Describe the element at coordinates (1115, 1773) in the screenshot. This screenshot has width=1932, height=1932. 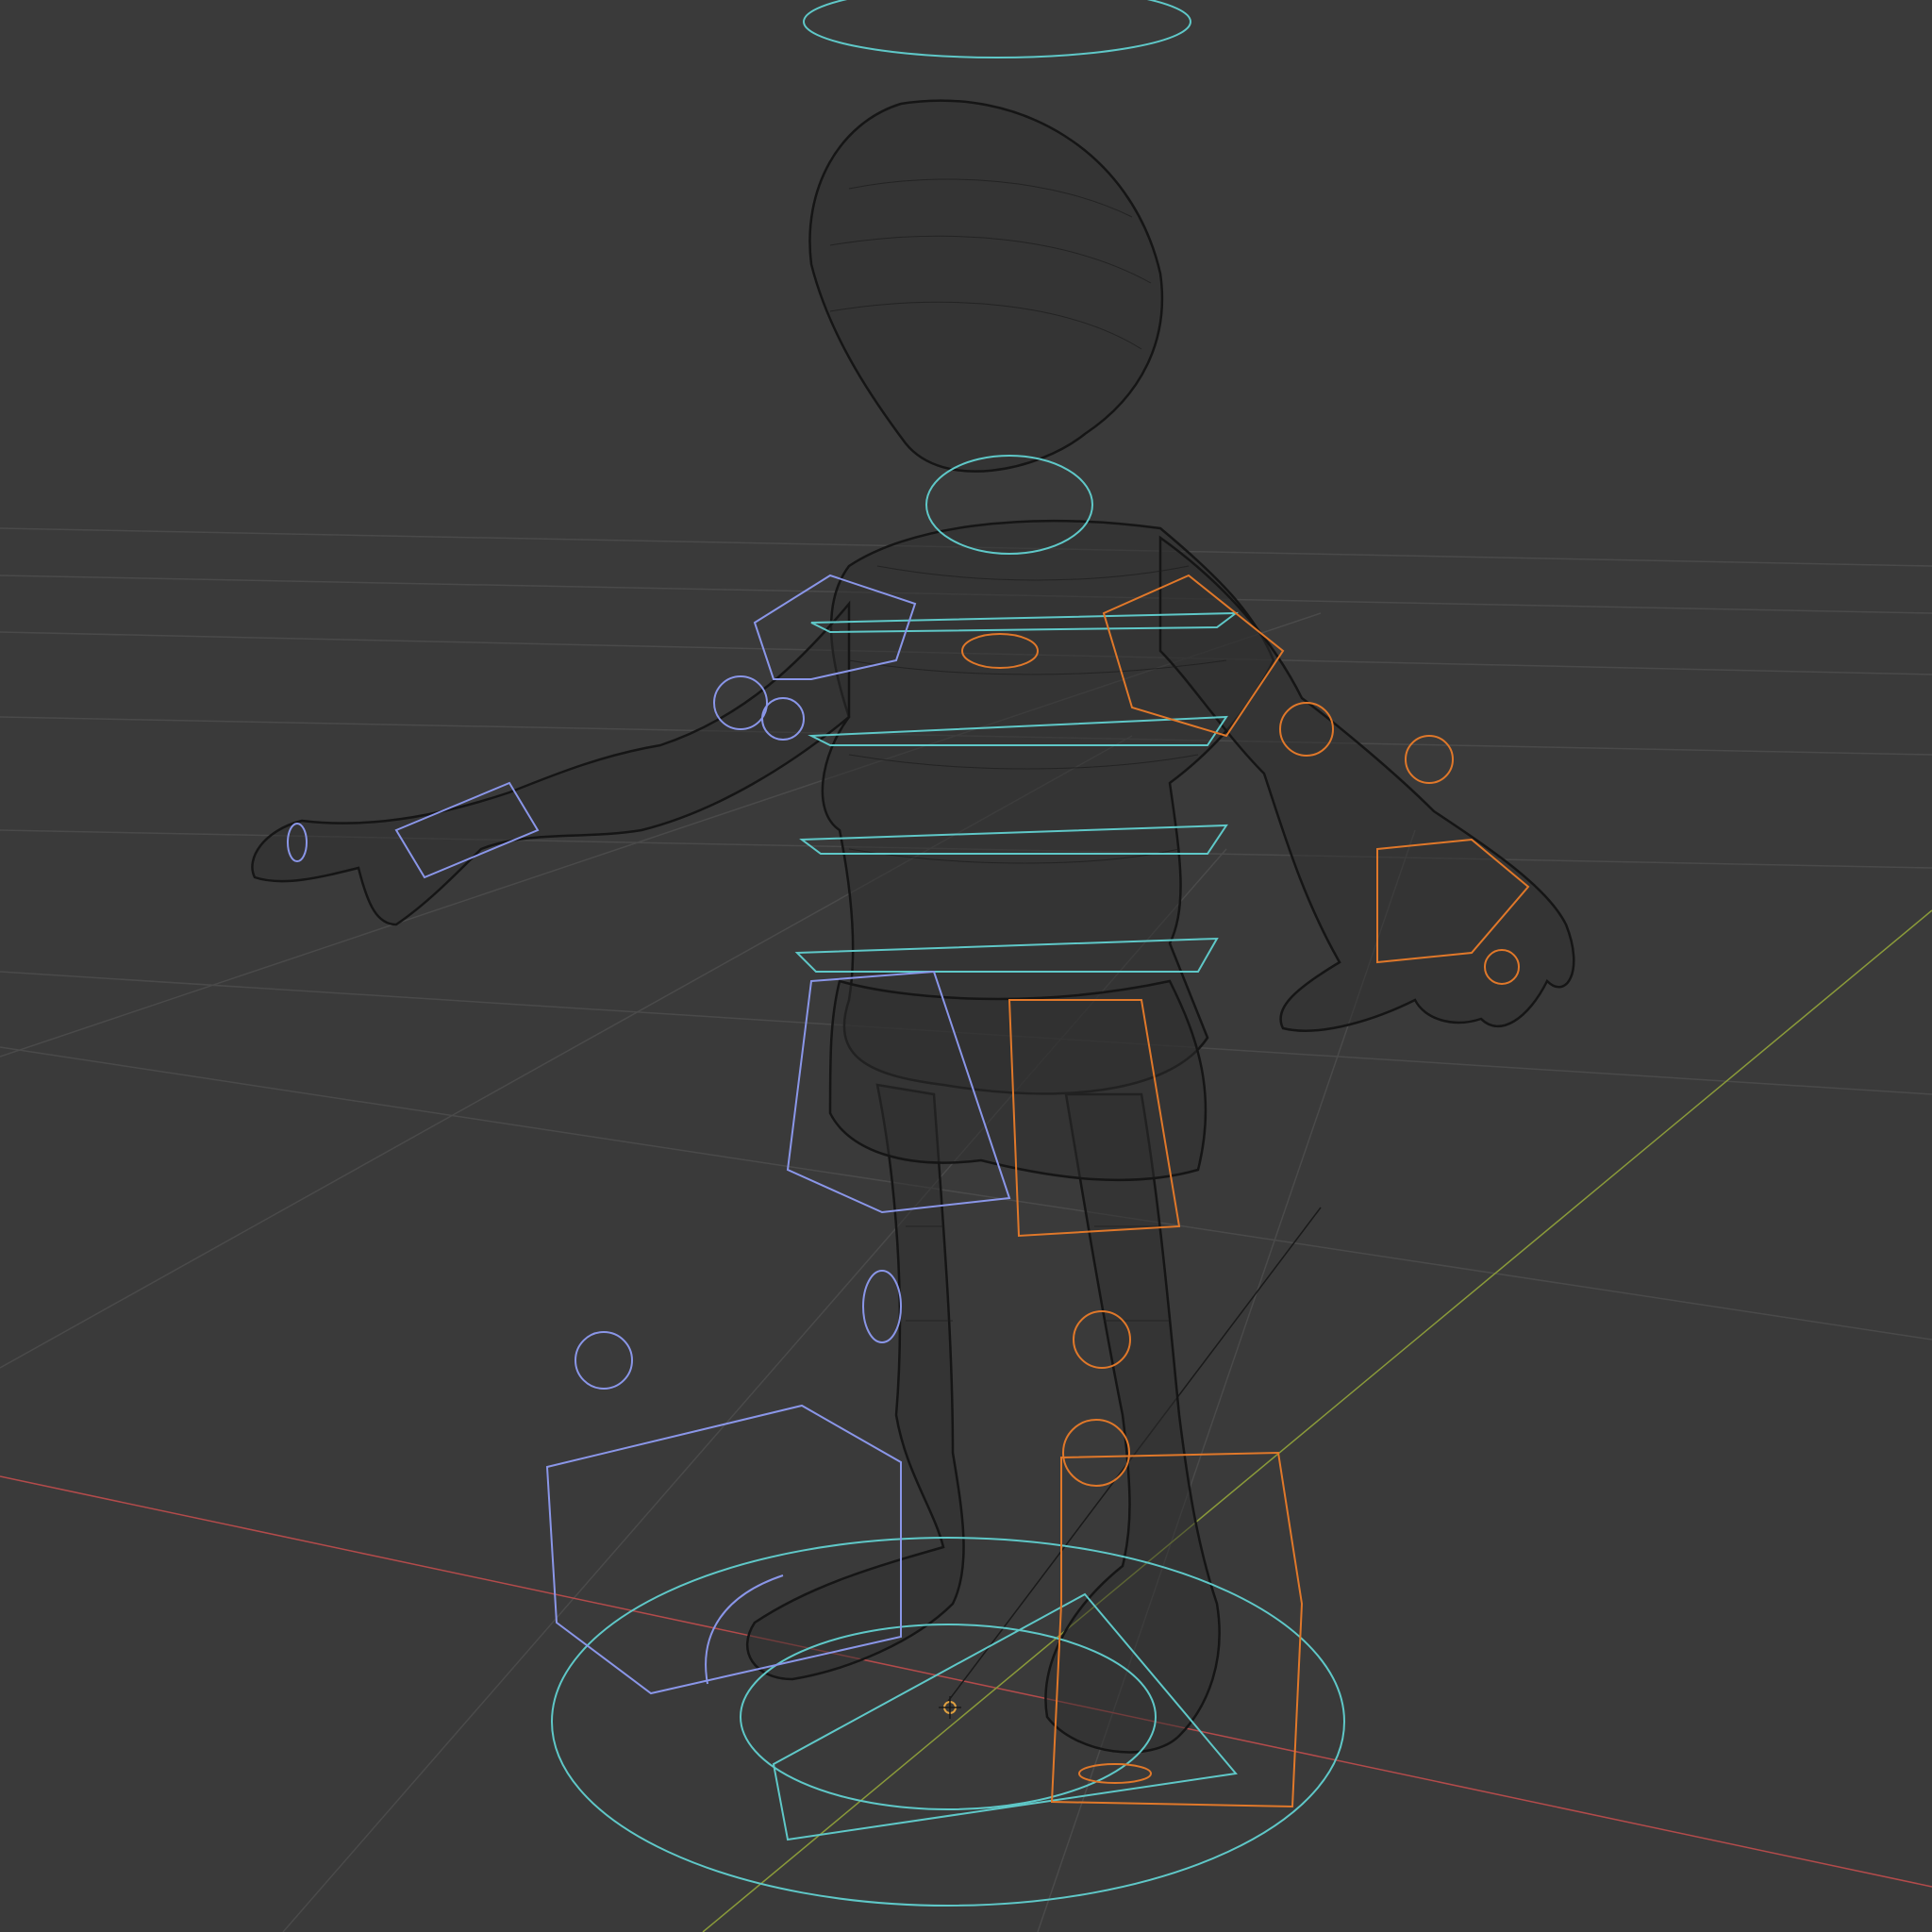
I see `heel-r-control` at that location.